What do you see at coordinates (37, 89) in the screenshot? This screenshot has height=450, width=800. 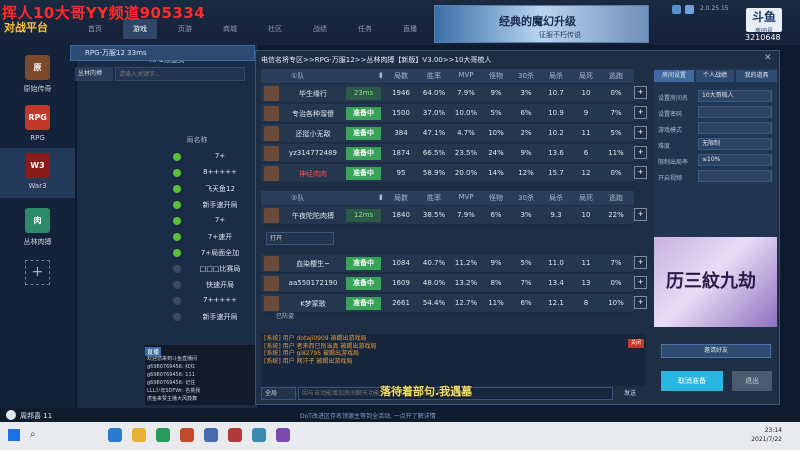 I see `rail-label: 原始传奇` at bounding box center [37, 89].